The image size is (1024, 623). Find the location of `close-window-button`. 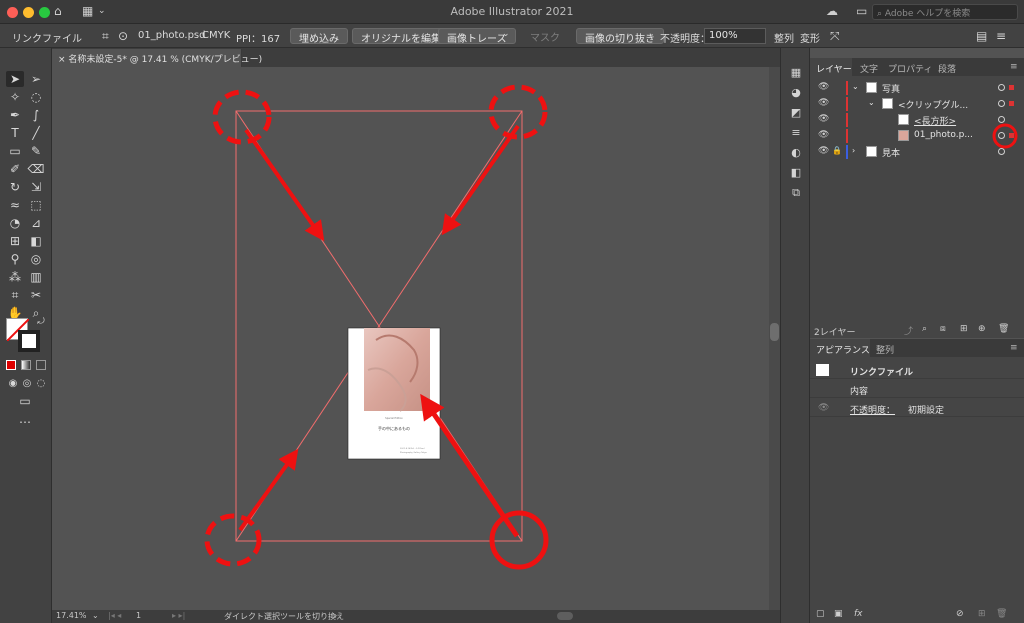

close-window-button is located at coordinates (12, 12).